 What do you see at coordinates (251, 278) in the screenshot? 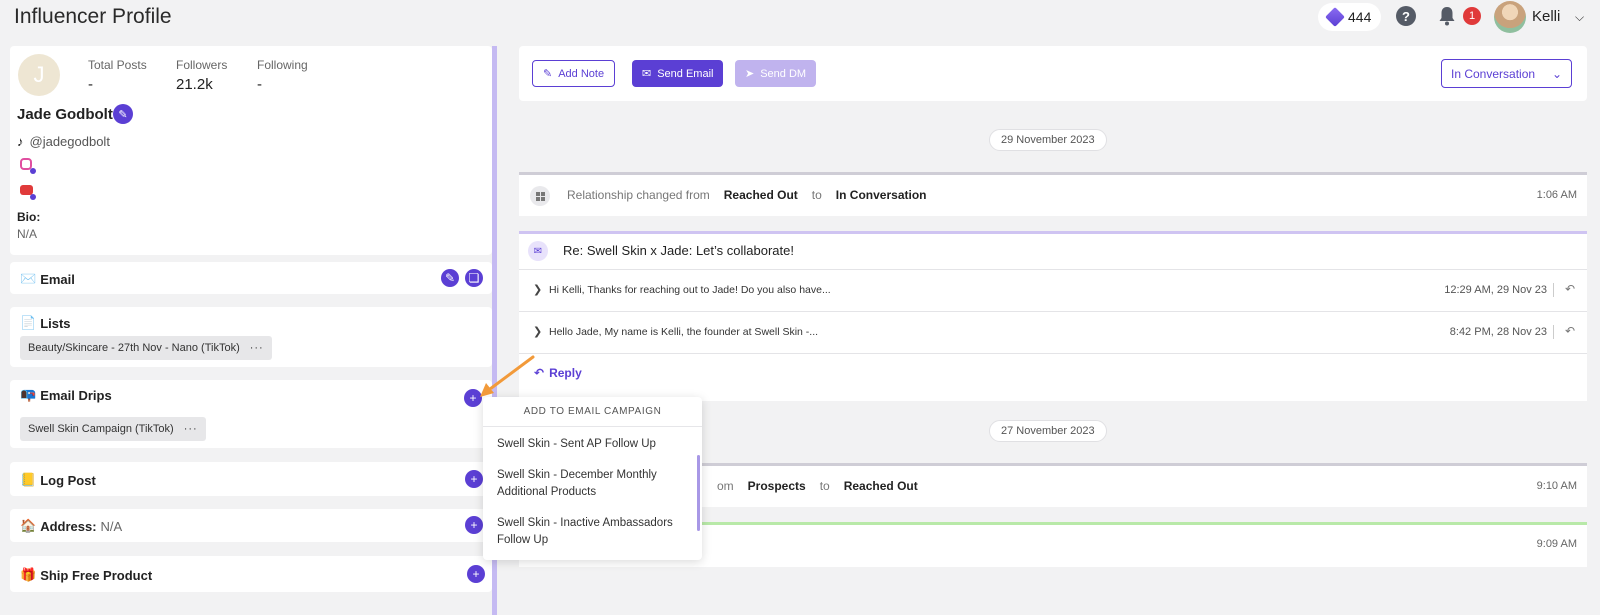
I see `email-section: ✉️ Email ✎ ❏` at bounding box center [251, 278].